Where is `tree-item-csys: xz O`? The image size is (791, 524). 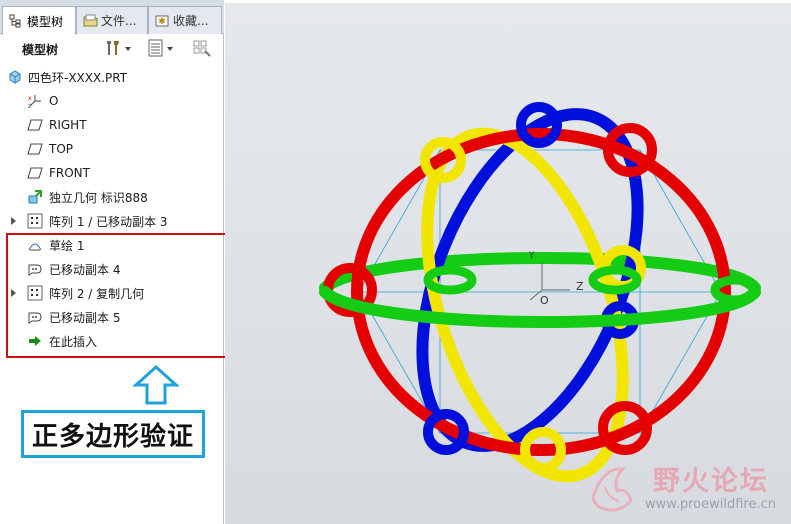
tree-item-csys: xz O is located at coordinates (112, 101).